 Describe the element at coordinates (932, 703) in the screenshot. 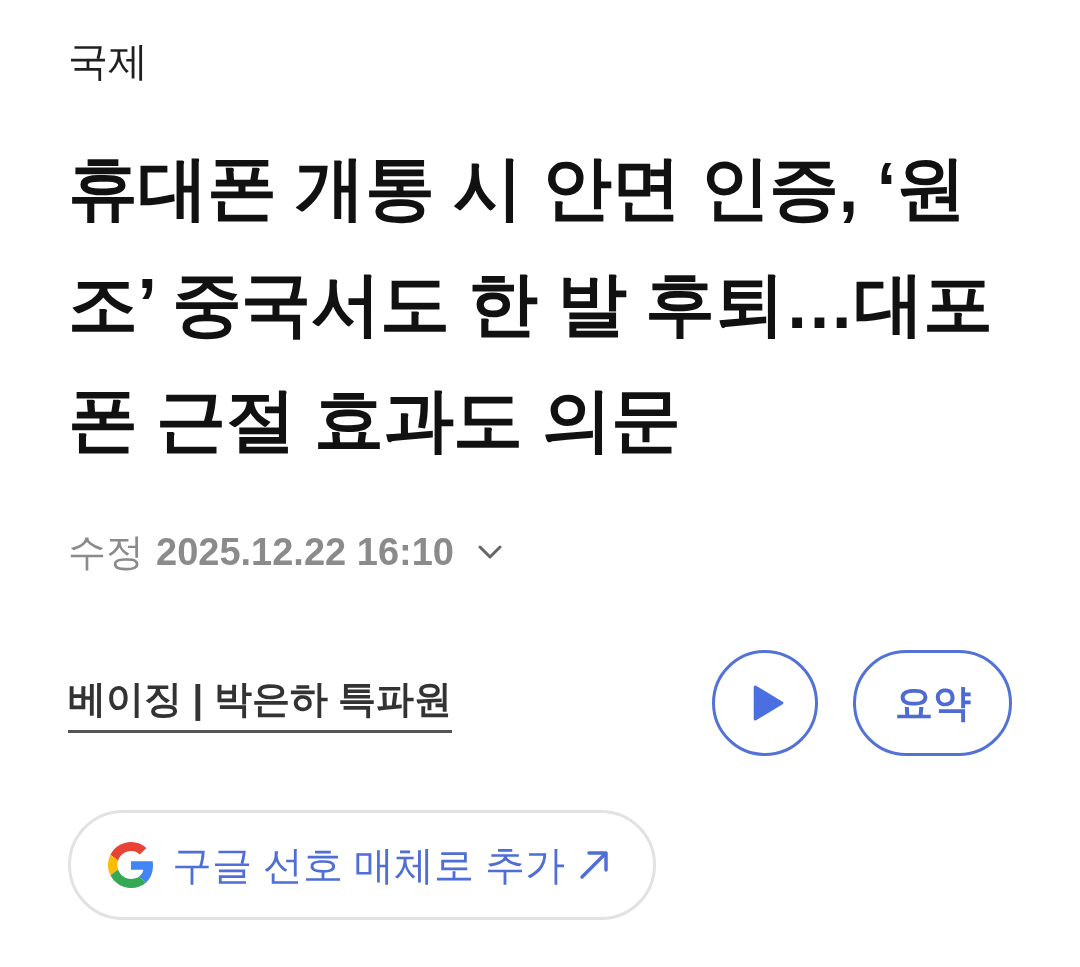

I see `summary-button: 요약` at that location.